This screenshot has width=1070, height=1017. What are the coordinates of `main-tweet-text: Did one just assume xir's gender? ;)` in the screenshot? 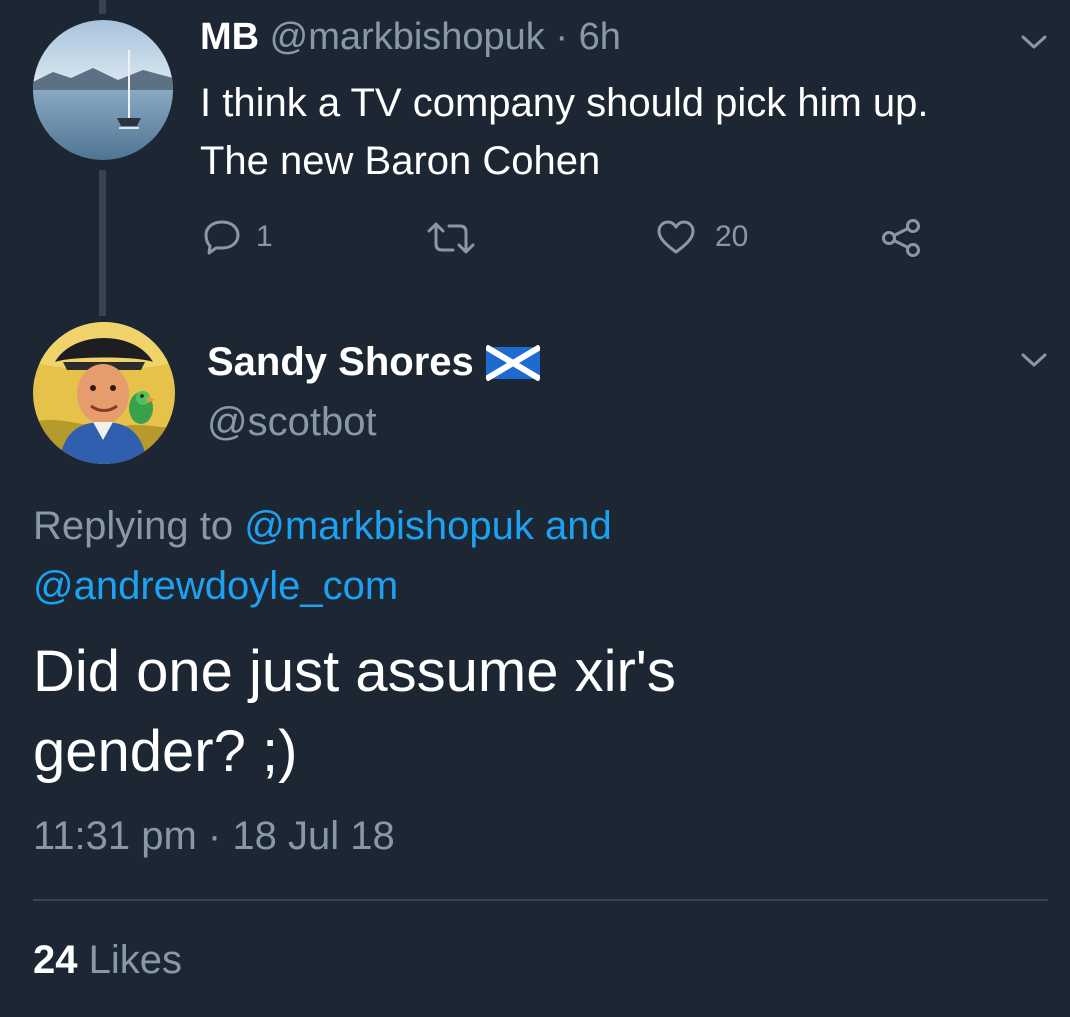 It's located at (354, 712).